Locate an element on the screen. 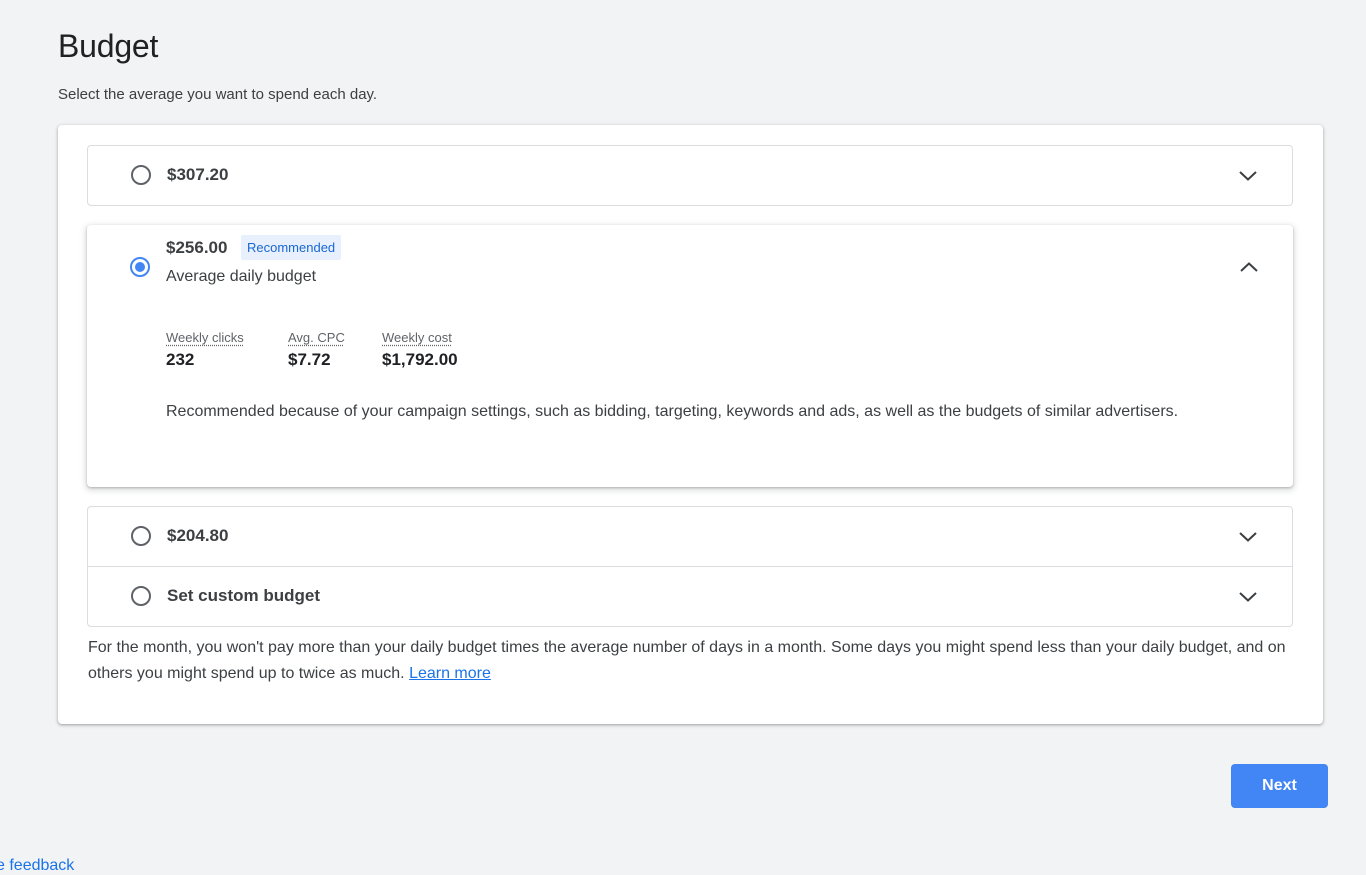 The image size is (1366, 875). budget-option-label: $307.20 is located at coordinates (198, 174).